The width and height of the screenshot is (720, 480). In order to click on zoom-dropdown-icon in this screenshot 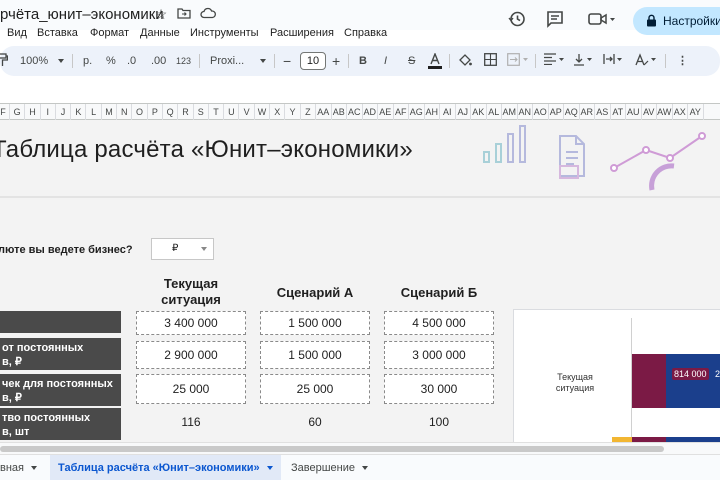, I will do `click(61, 61)`.